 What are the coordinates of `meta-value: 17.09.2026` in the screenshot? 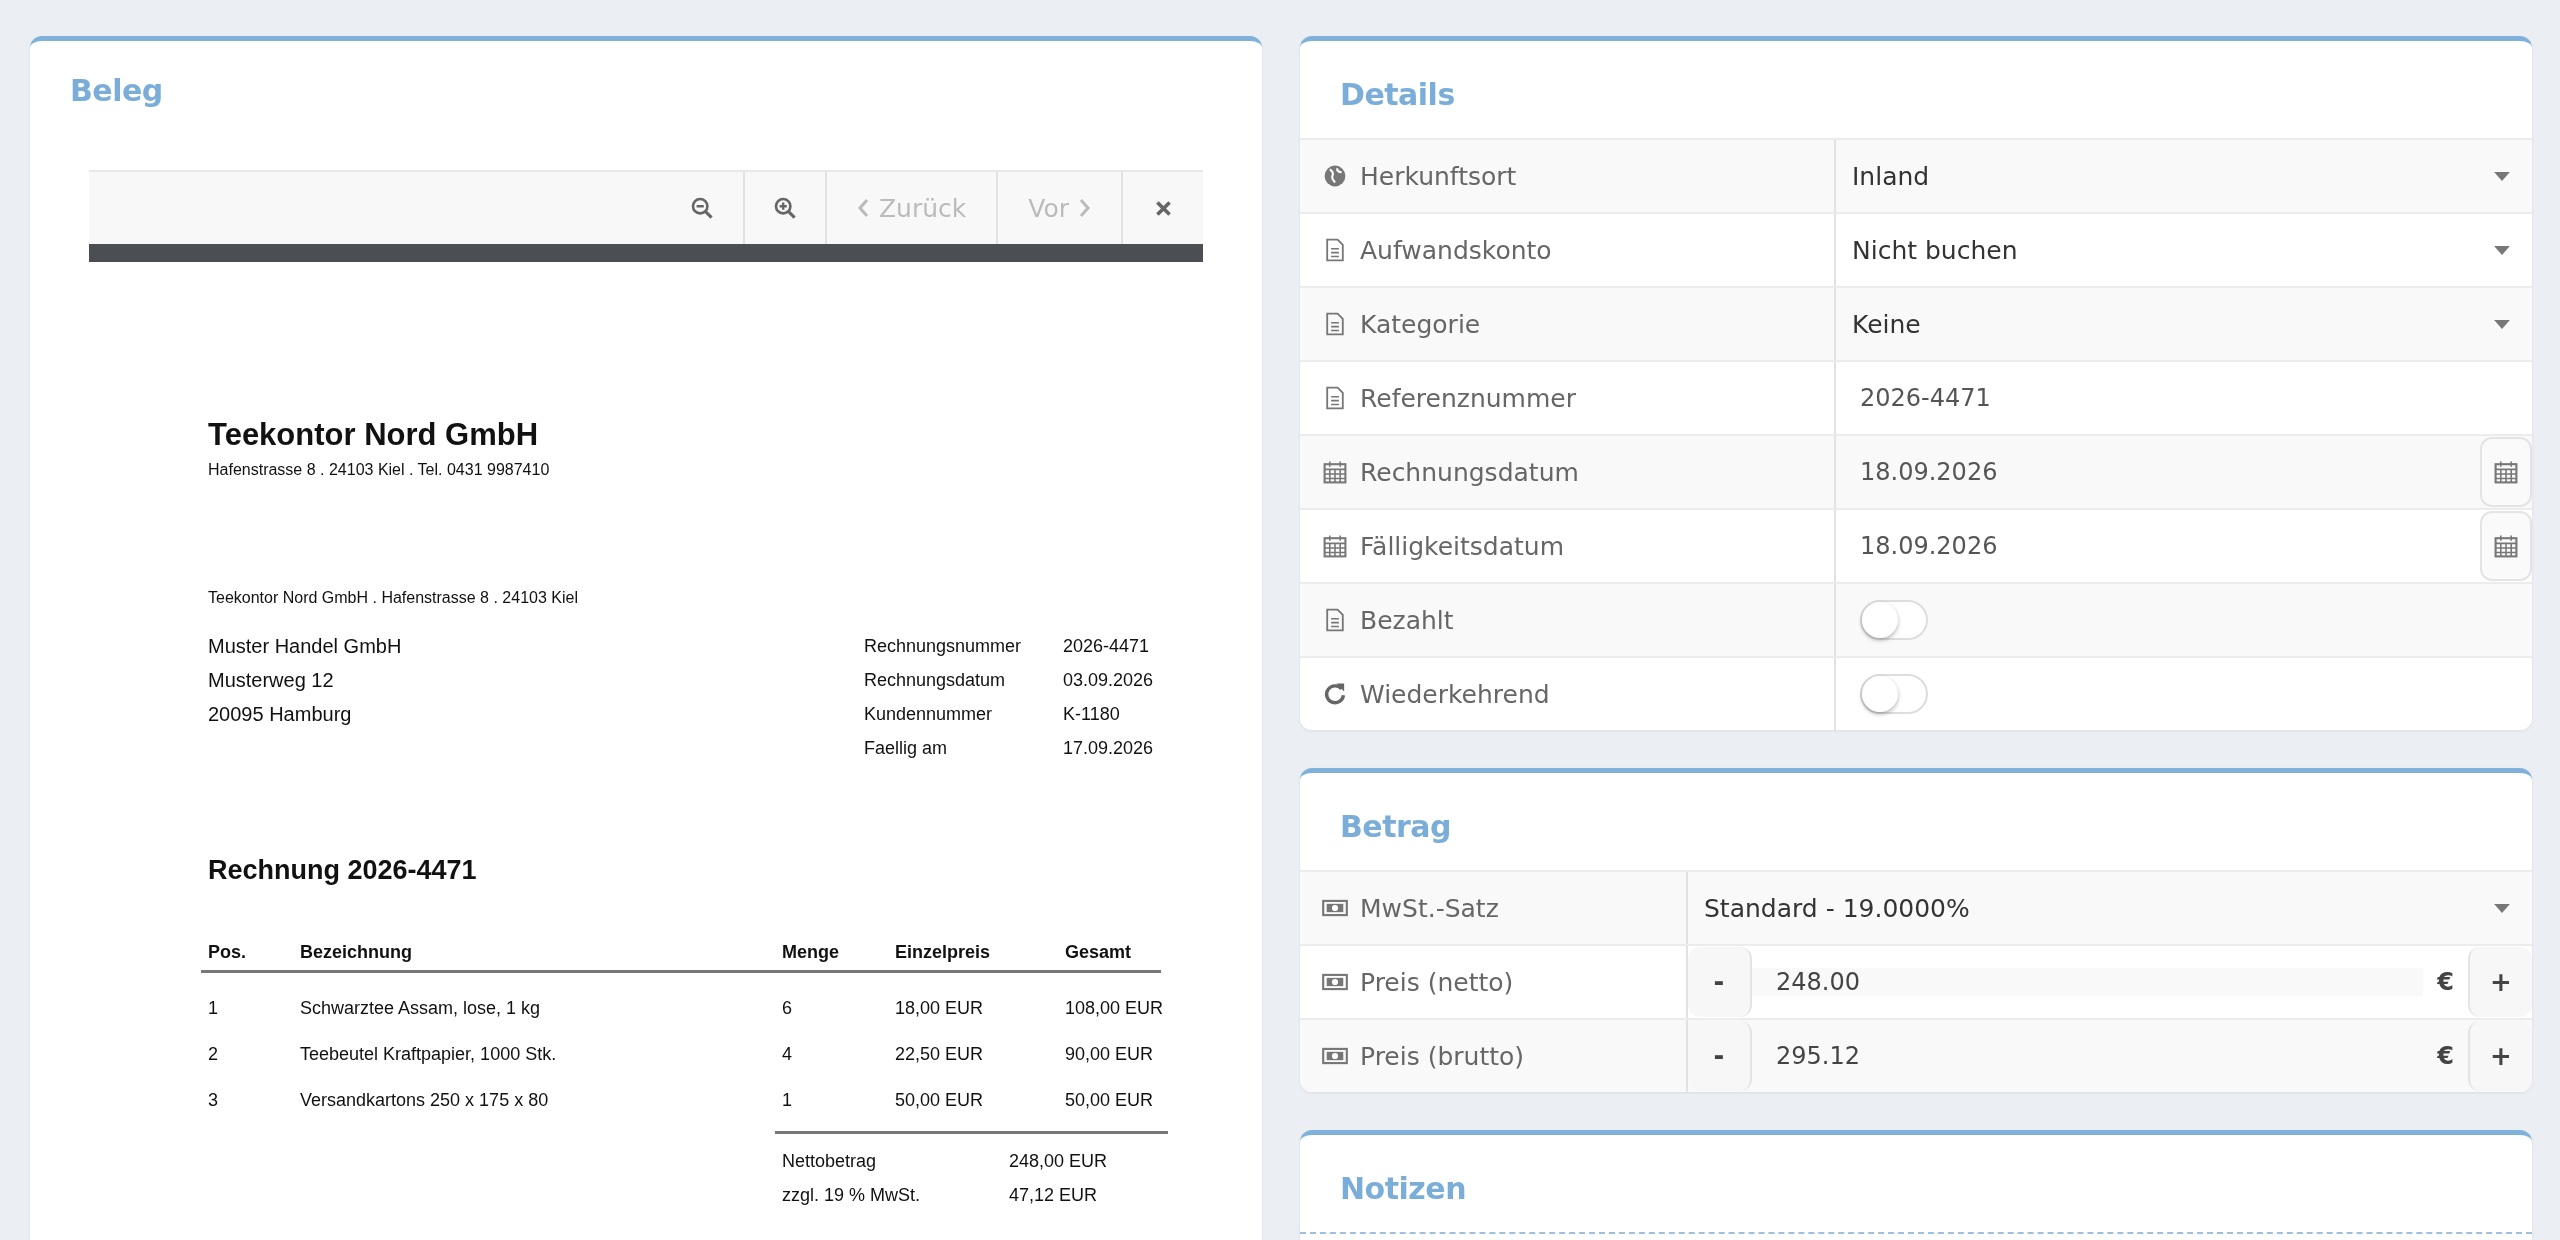 It's located at (1108, 748).